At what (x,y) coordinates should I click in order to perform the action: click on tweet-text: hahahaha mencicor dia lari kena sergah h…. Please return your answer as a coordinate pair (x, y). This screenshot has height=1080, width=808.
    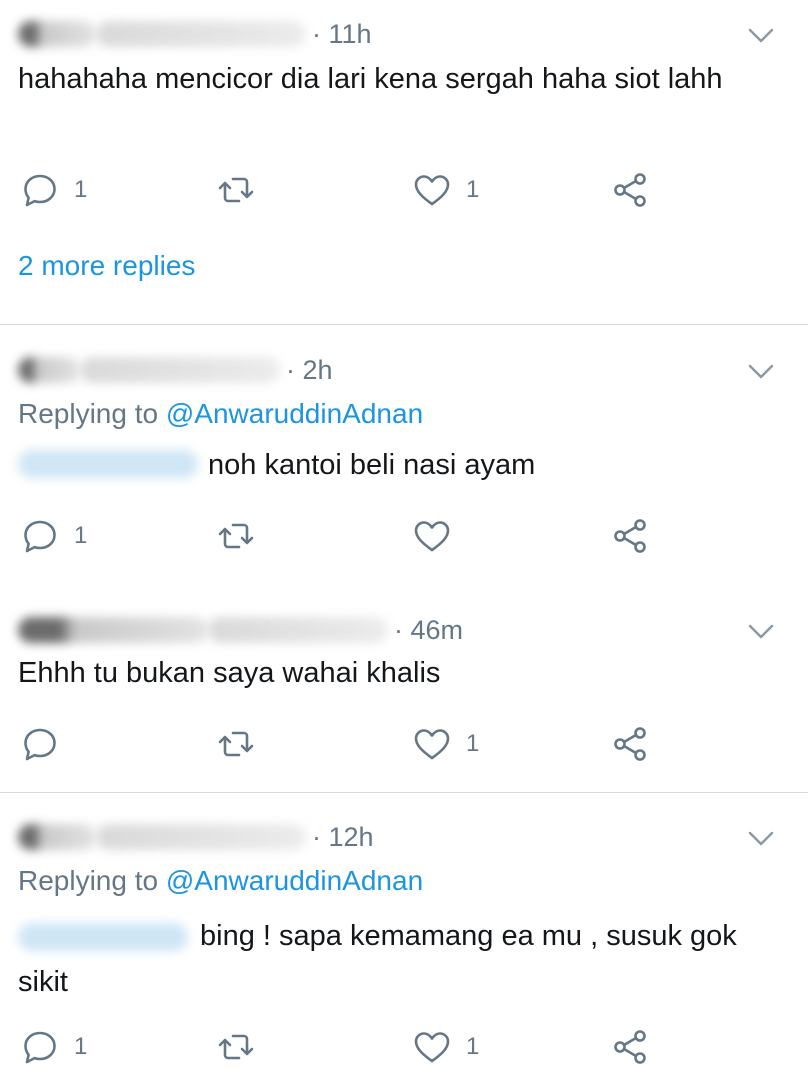
    Looking at the image, I should click on (370, 79).